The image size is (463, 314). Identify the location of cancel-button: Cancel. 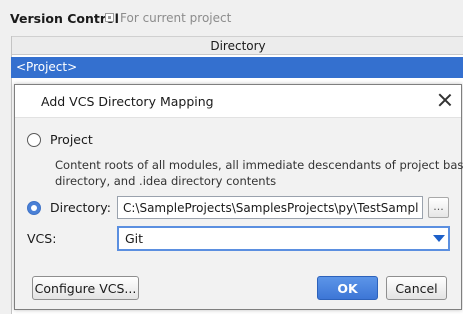
(416, 288).